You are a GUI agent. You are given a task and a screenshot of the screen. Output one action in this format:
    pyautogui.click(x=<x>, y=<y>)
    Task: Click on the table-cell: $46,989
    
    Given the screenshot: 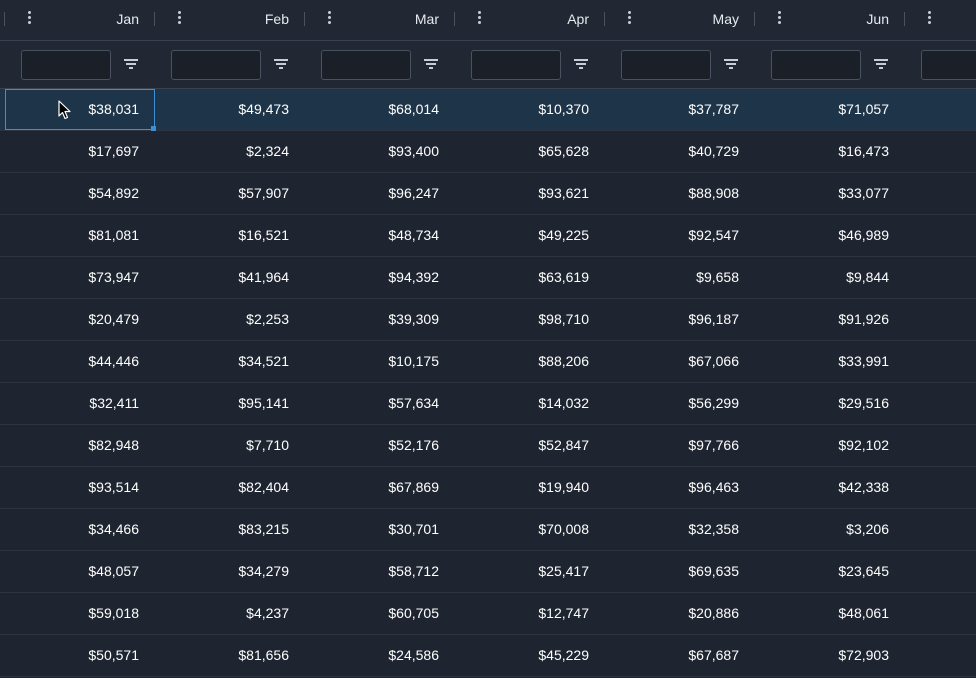 What is the action you would take?
    pyautogui.click(x=825, y=235)
    